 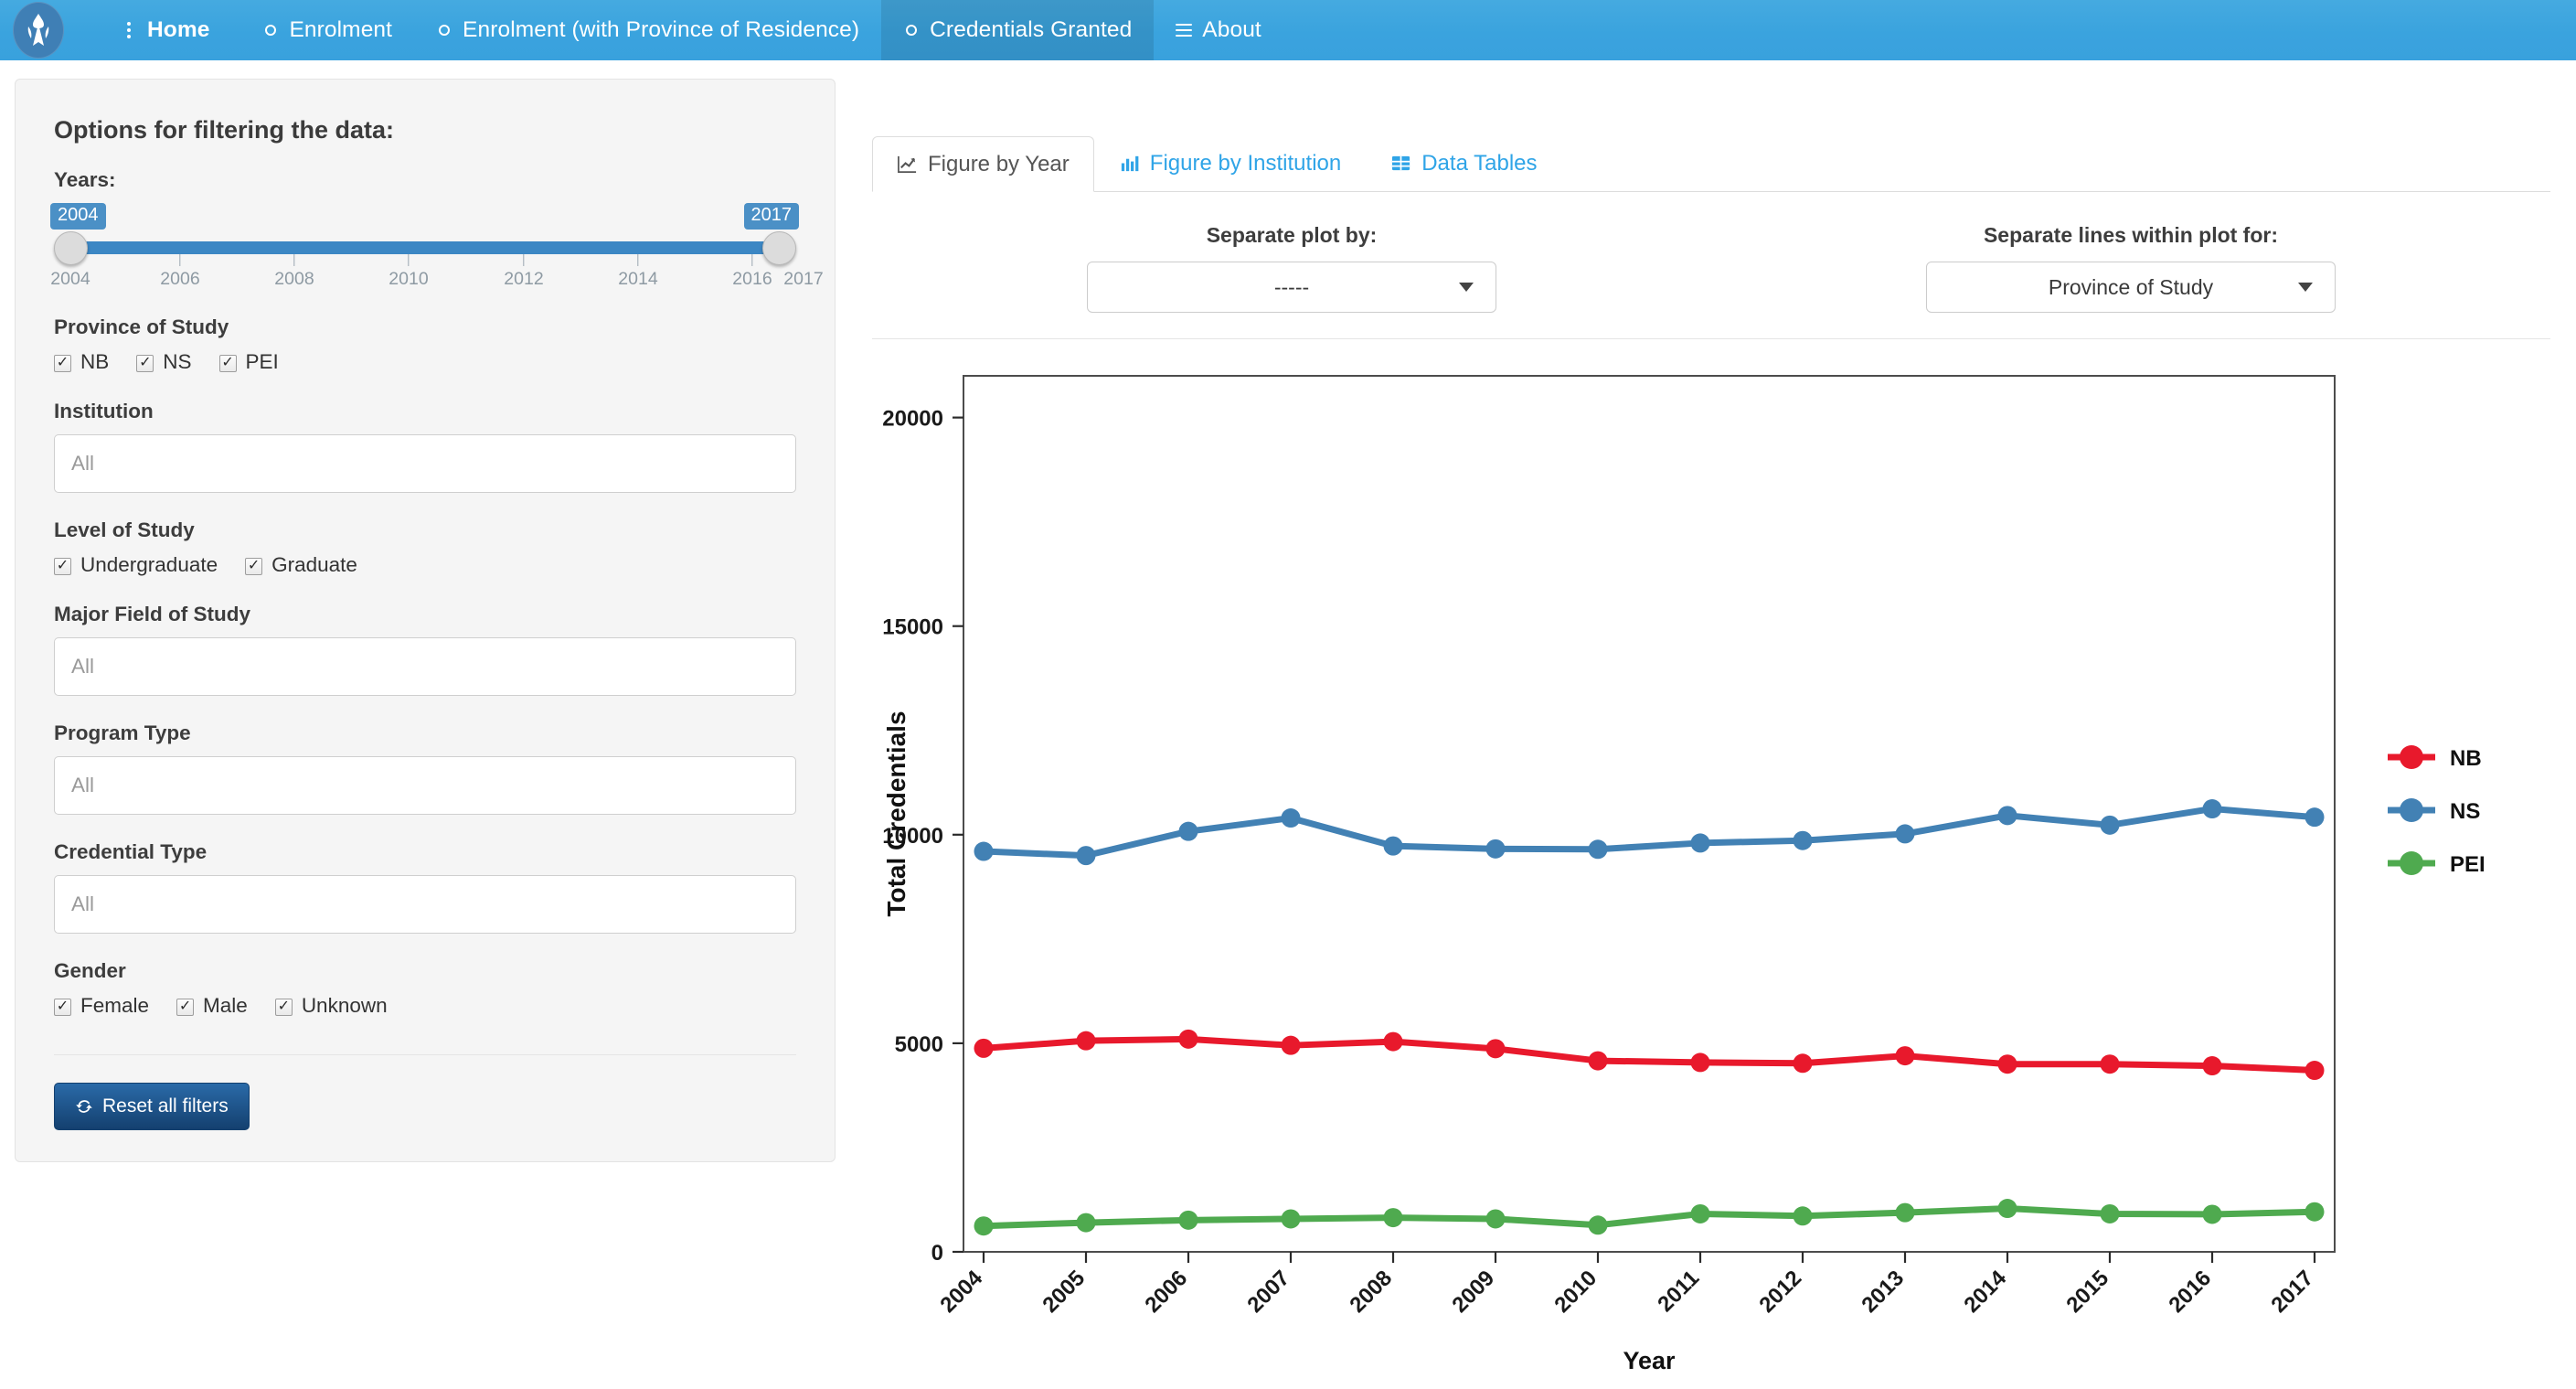 I want to click on nav-item-home: Home, so click(x=158, y=30).